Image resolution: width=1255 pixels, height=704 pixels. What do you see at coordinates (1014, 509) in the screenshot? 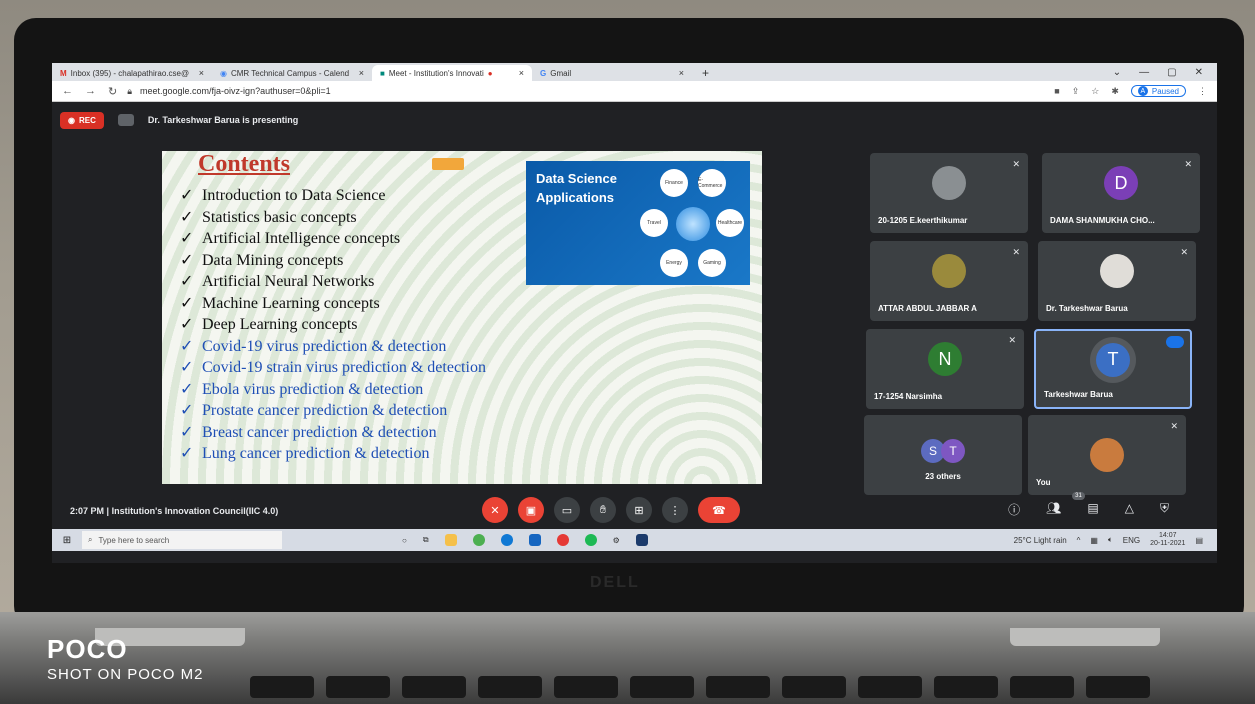
I see `info-icon: ⓘ` at bounding box center [1014, 509].